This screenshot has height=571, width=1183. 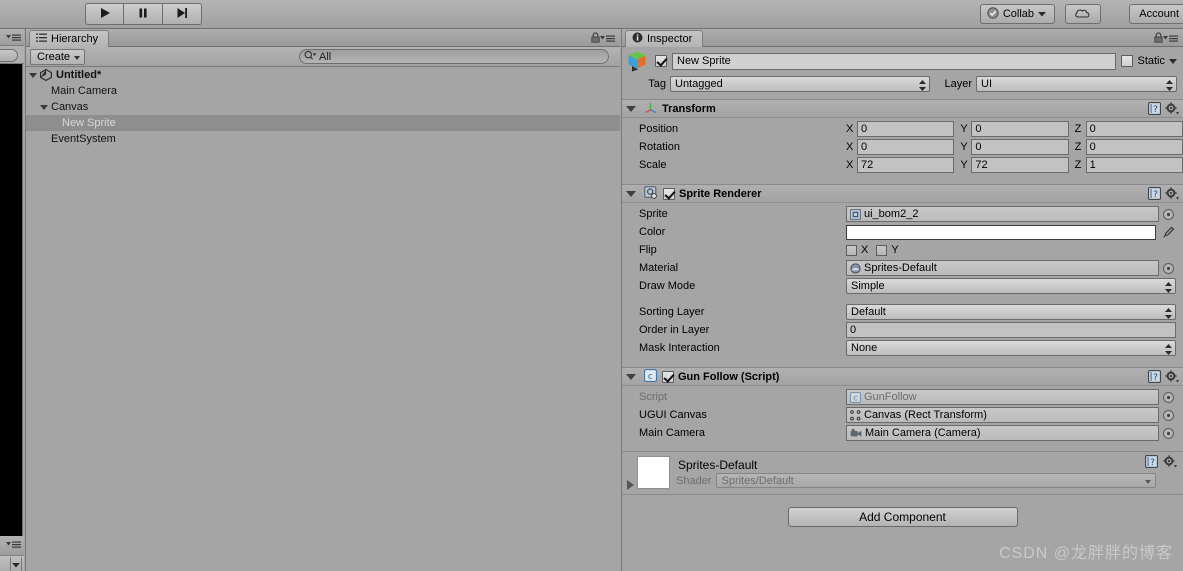 What do you see at coordinates (1134, 129) in the screenshot?
I see `position-z-input: 0` at bounding box center [1134, 129].